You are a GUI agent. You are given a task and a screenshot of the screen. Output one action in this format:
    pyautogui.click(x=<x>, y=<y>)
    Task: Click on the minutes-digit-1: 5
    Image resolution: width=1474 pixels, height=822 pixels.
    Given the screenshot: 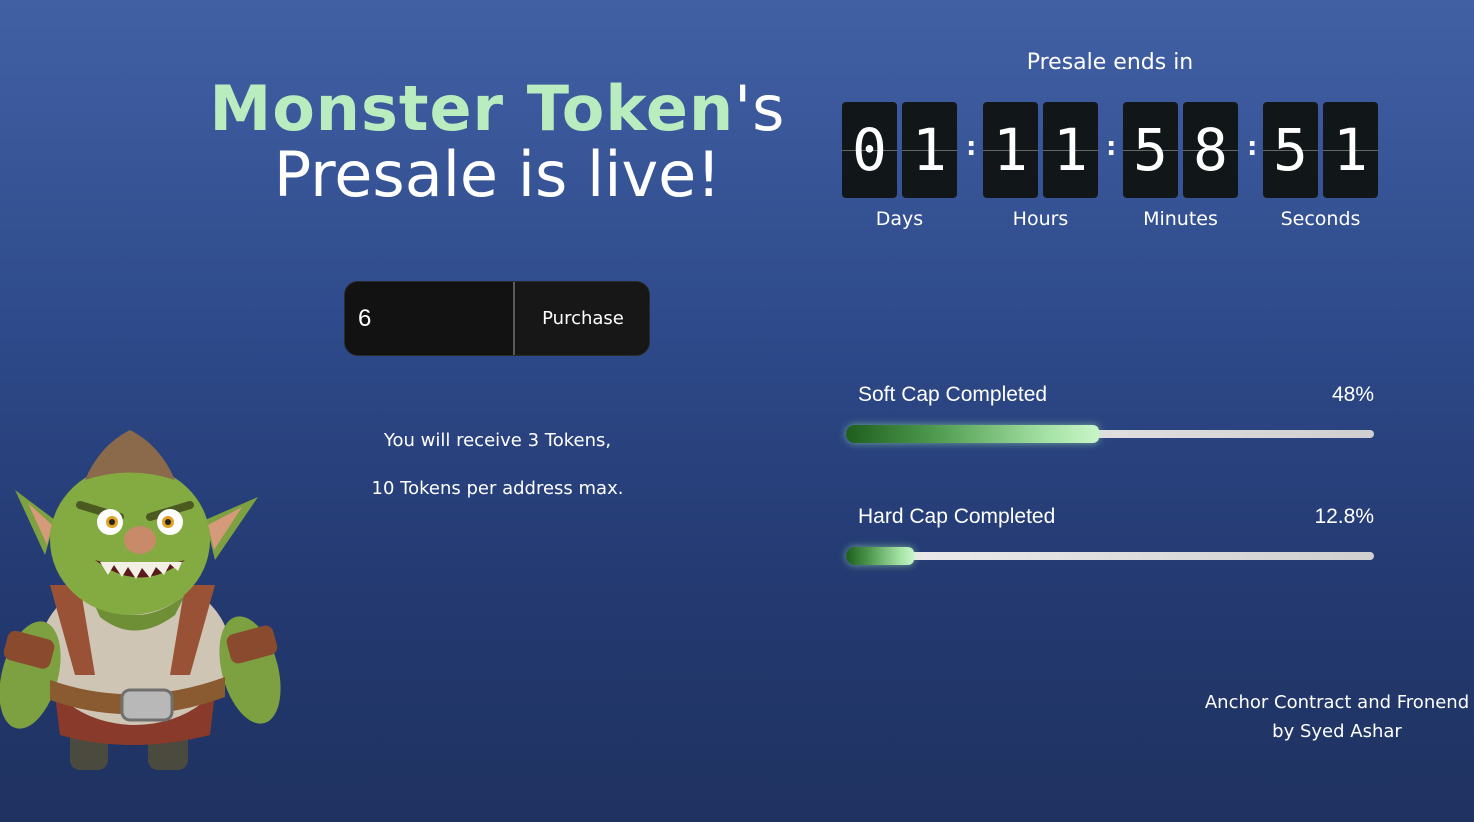 What is the action you would take?
    pyautogui.click(x=1150, y=150)
    